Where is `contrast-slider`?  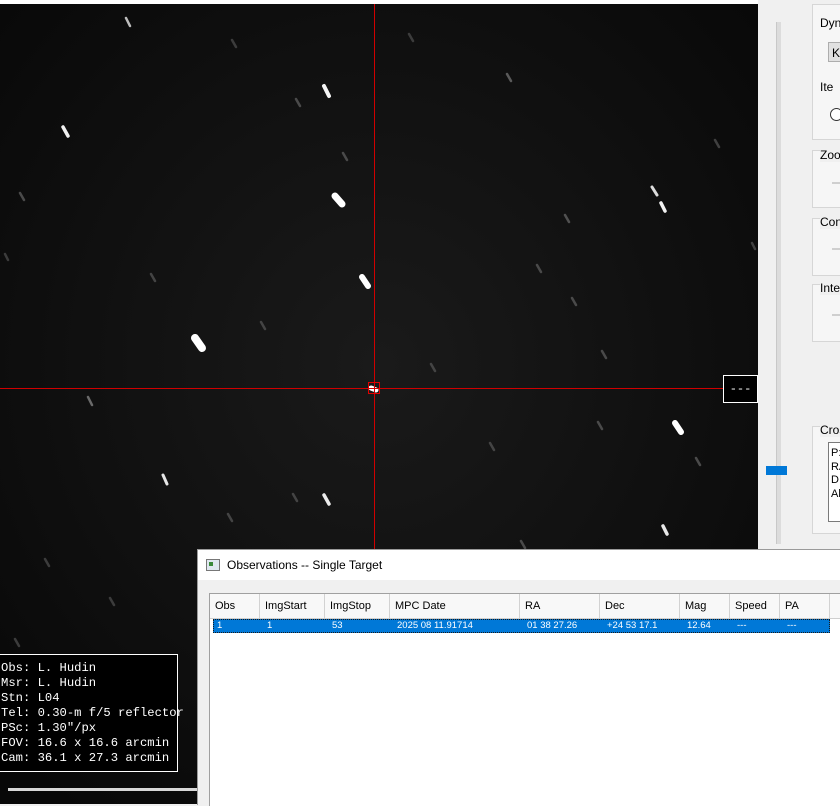
contrast-slider is located at coordinates (836, 249).